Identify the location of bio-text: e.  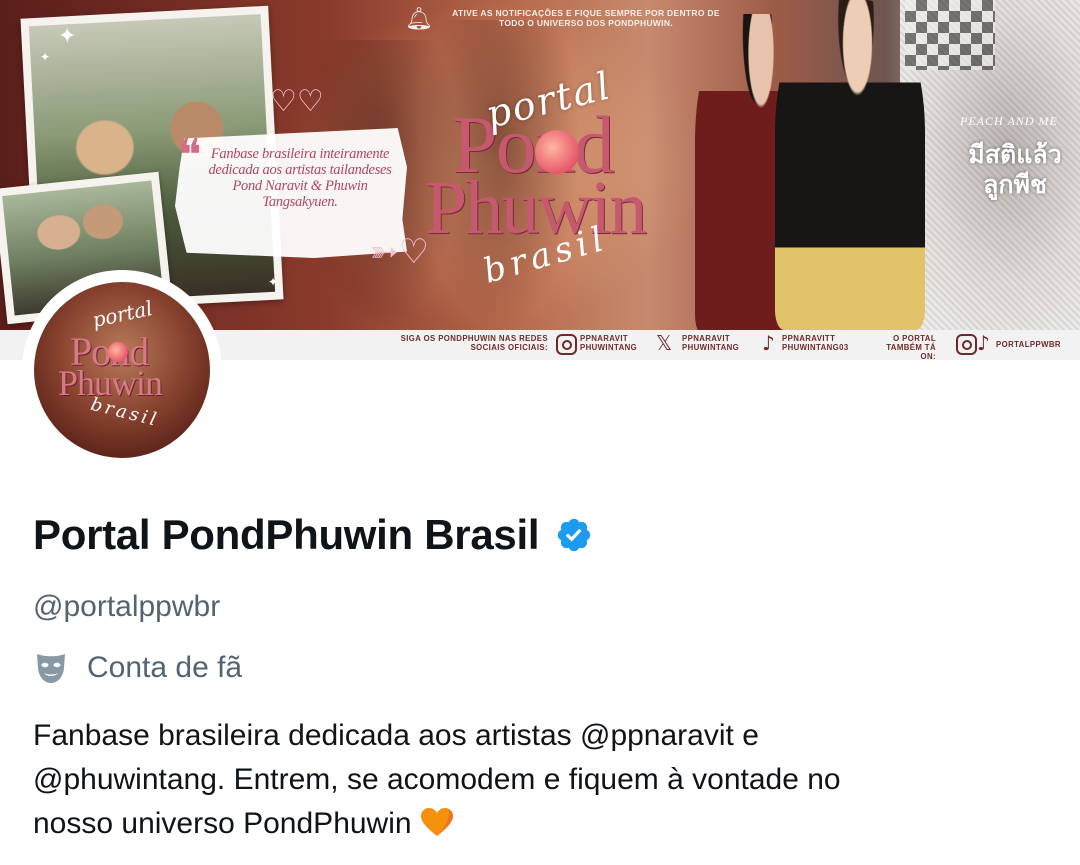
(746, 735).